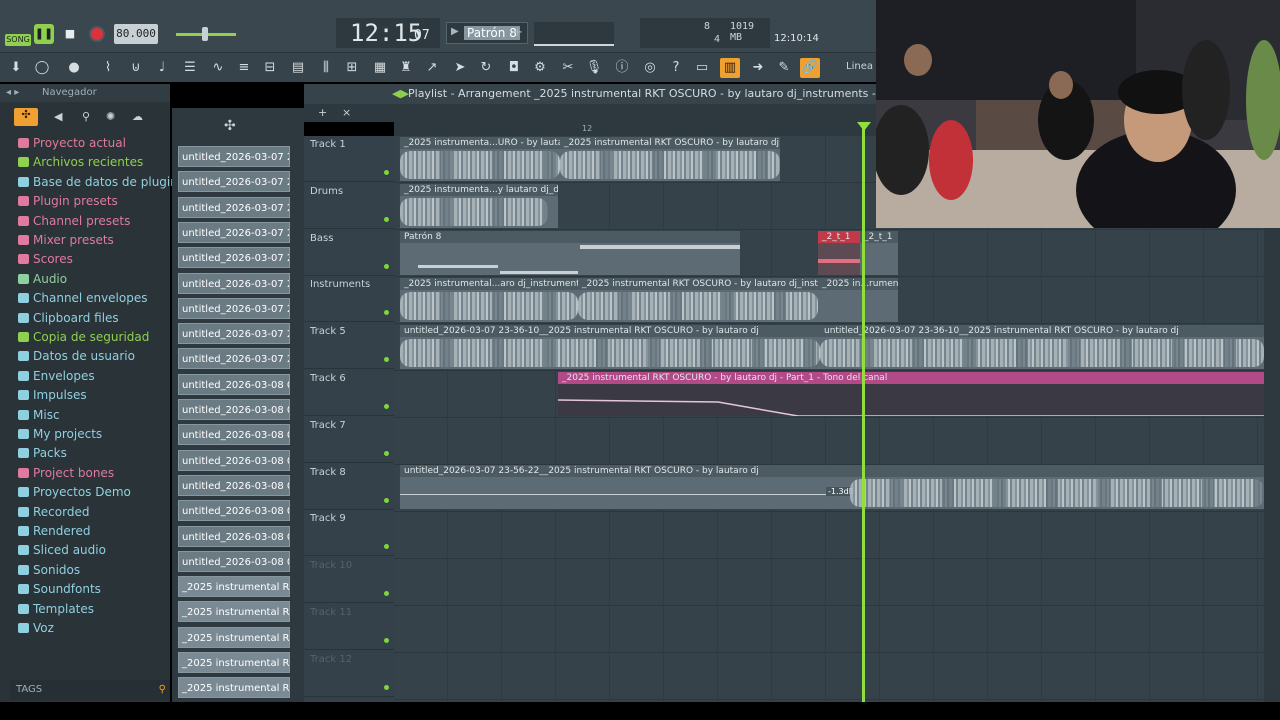  I want to click on browser-options-icon: ✣, so click(26, 117).